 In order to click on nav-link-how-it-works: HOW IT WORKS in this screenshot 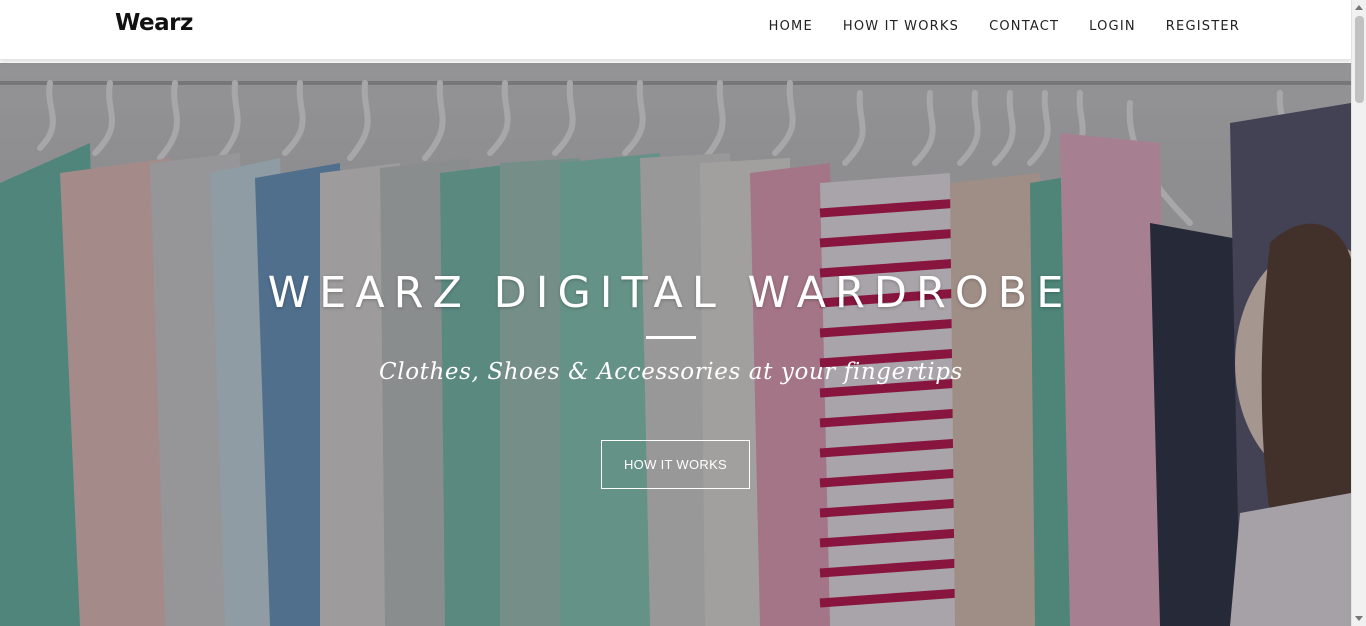, I will do `click(901, 26)`.